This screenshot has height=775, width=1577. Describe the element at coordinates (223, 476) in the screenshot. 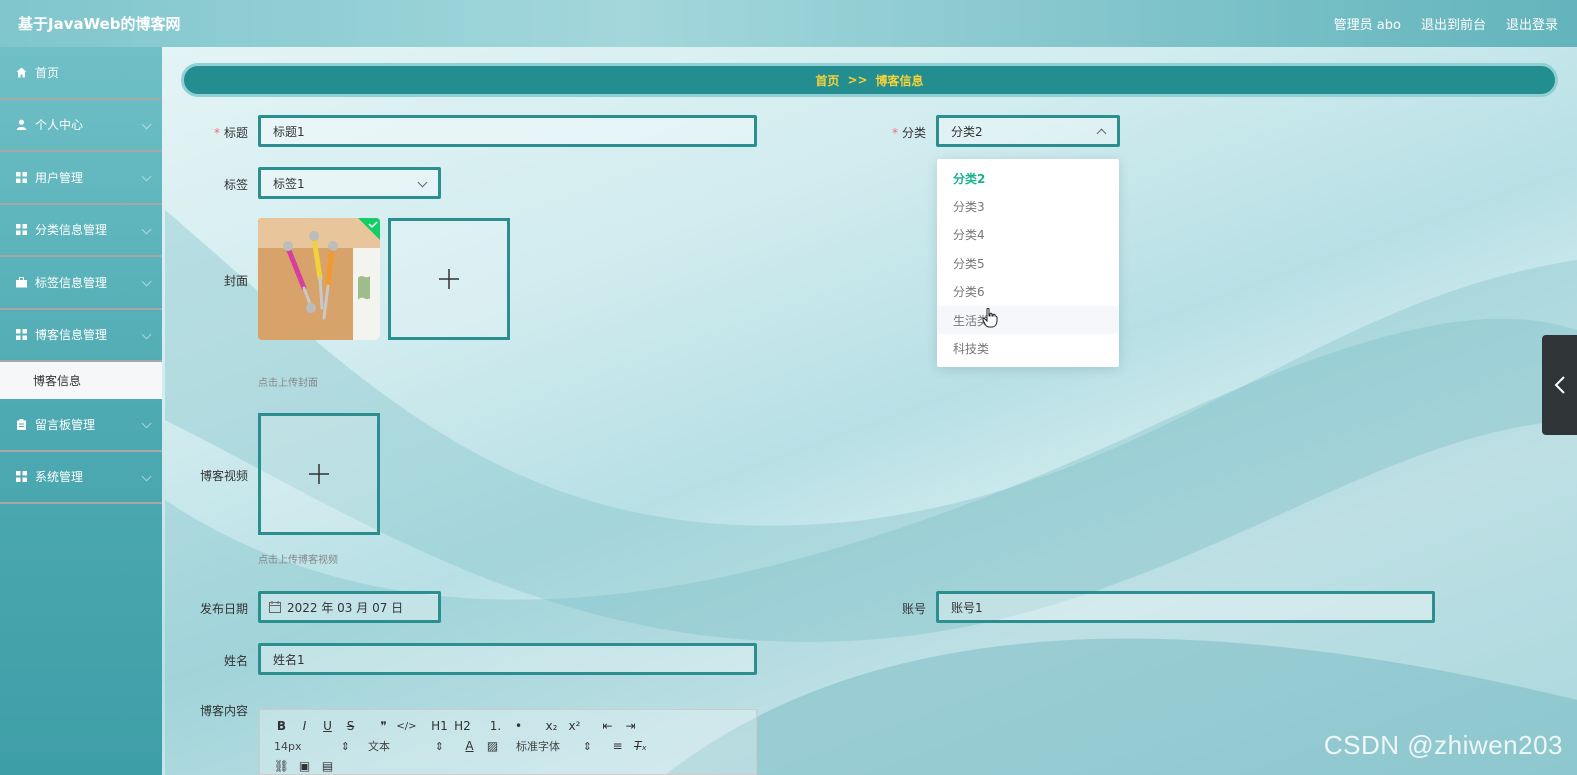

I see `video-label: 博客视频` at that location.